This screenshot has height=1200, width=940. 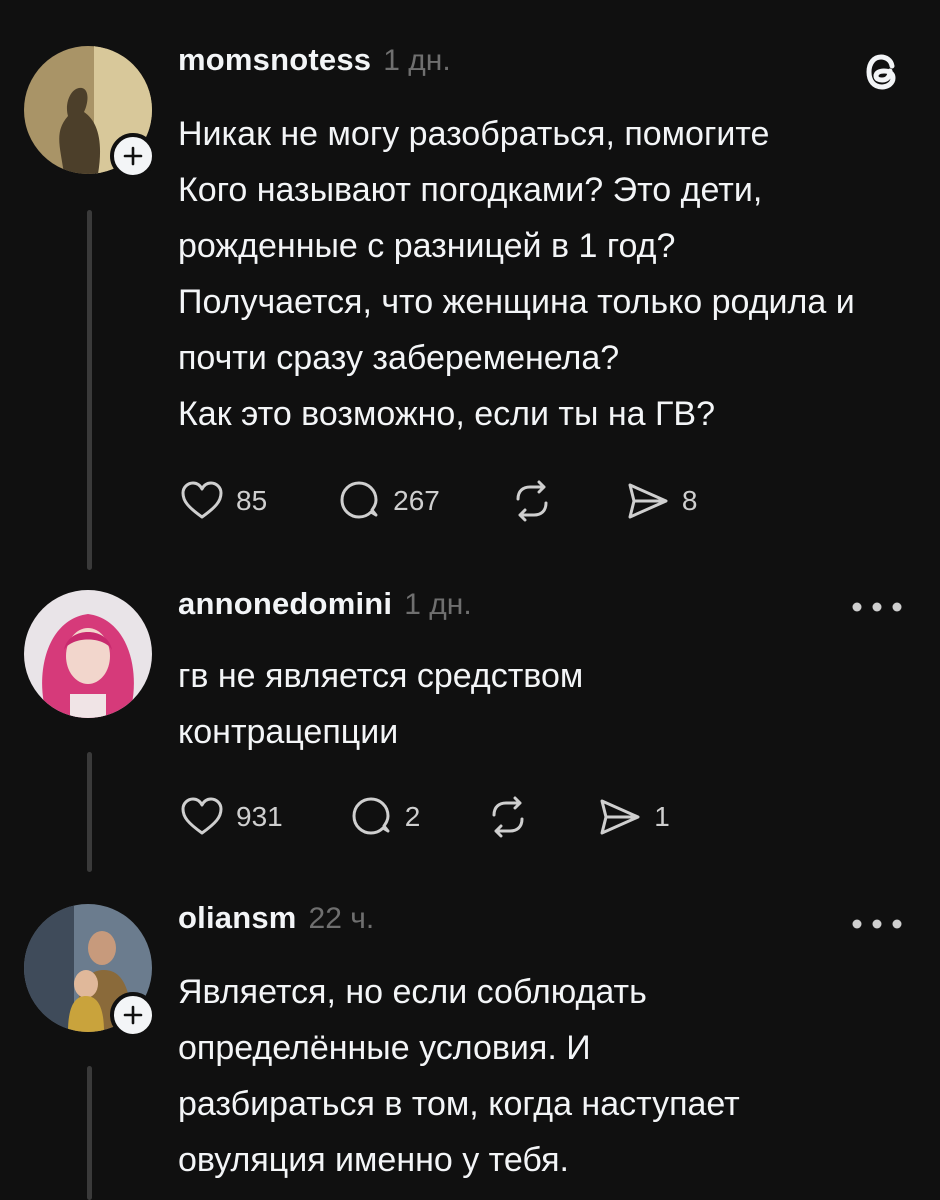 I want to click on reply-count: 267, so click(x=416, y=500).